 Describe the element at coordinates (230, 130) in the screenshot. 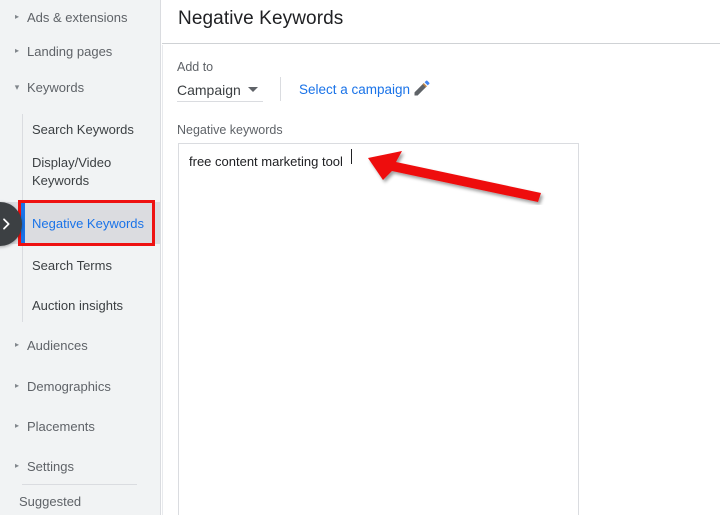

I see `negative-keywords-label: Negative keywords` at that location.